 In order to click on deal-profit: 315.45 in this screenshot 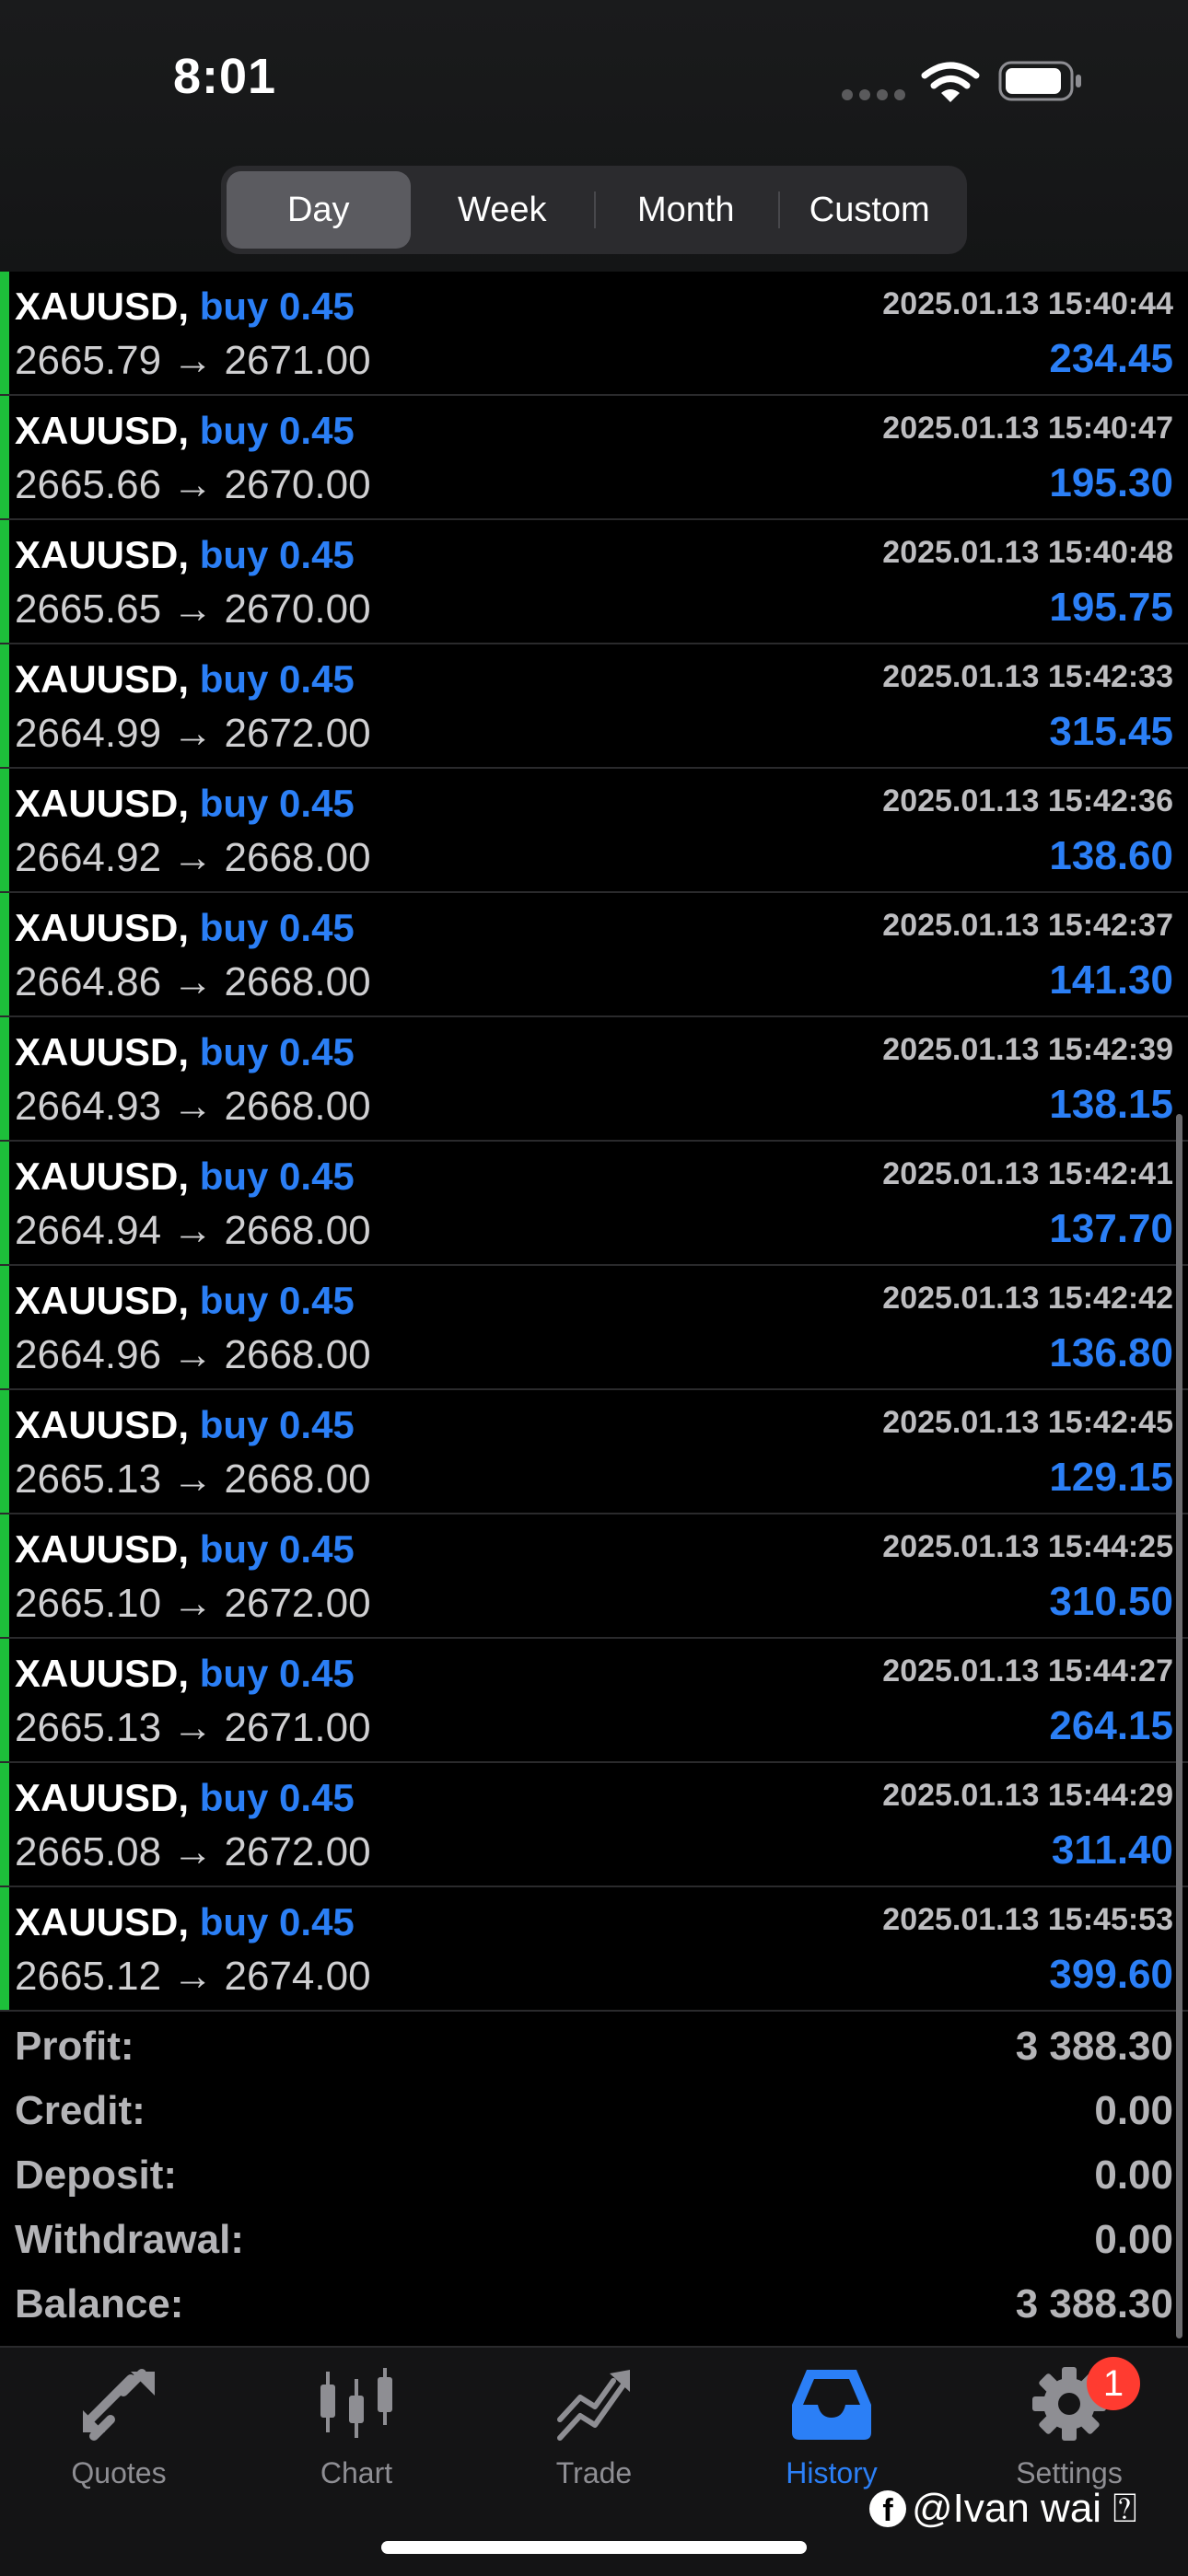, I will do `click(1111, 731)`.